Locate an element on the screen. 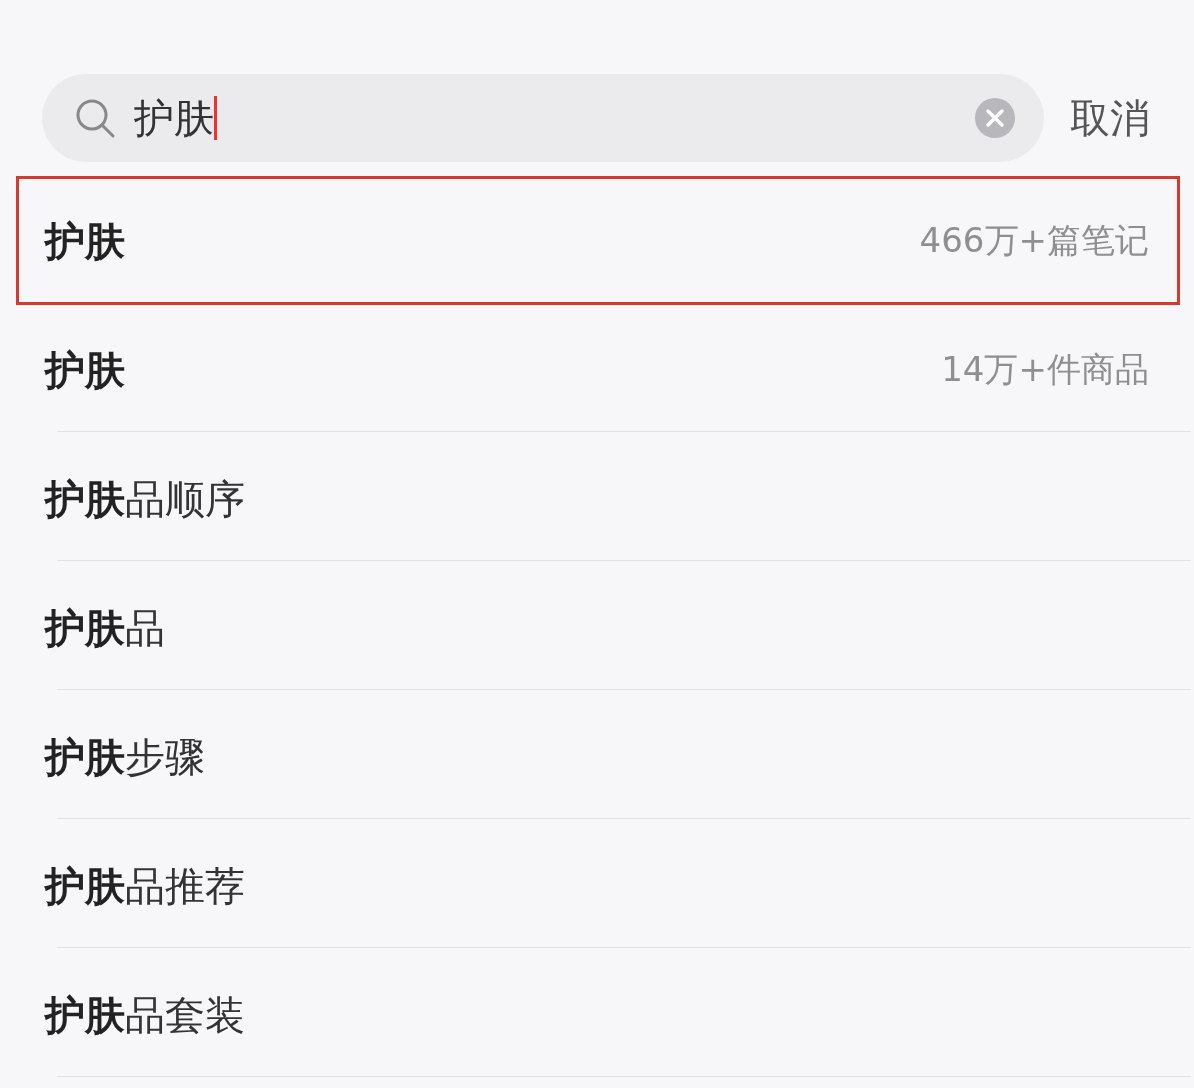  result-count: 466万+篇笔记 is located at coordinates (1034, 240).